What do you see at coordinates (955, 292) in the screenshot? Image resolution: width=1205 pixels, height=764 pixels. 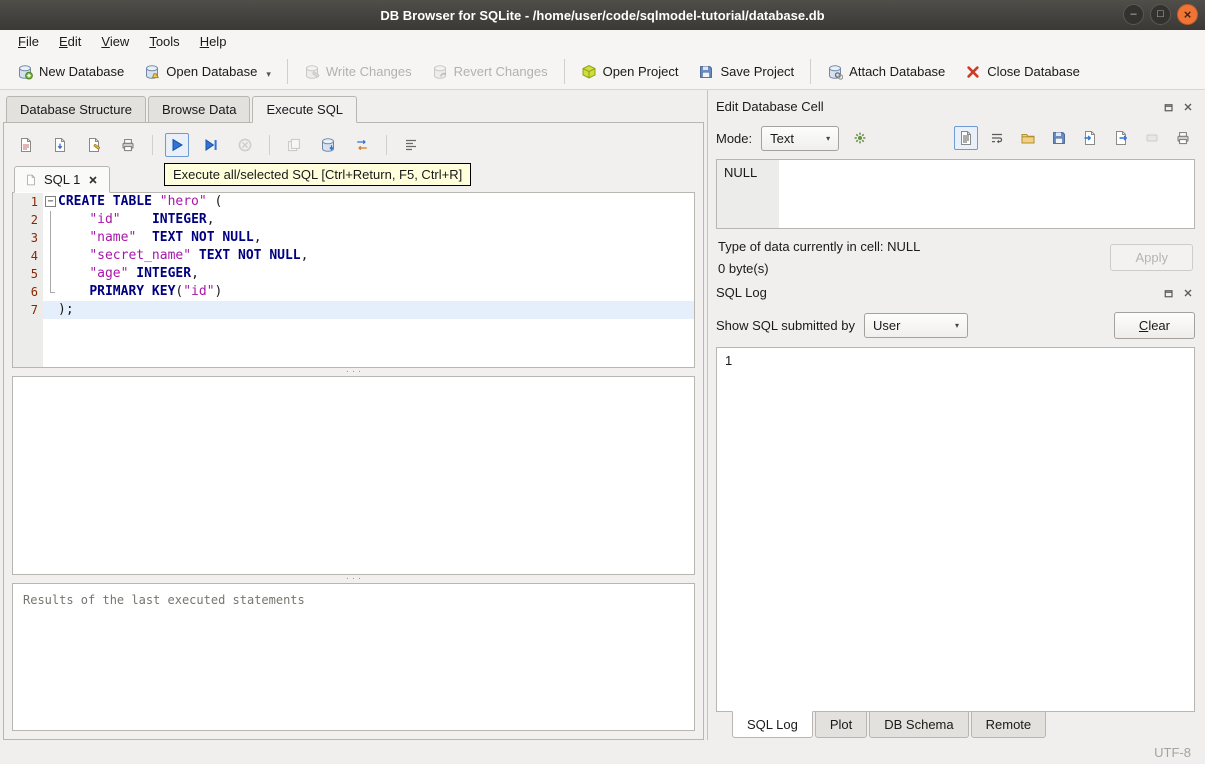 I see `sql-log-header: SQL Log` at bounding box center [955, 292].